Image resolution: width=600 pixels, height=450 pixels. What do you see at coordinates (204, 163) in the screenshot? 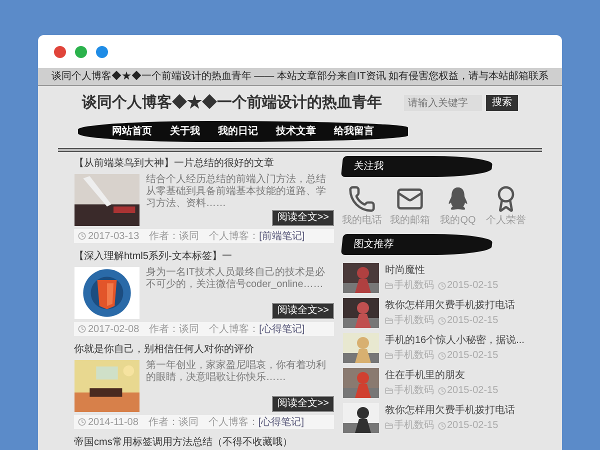
I see `article-title: 【从前端菜鸟到大神】一片总结的很好的文章` at bounding box center [204, 163].